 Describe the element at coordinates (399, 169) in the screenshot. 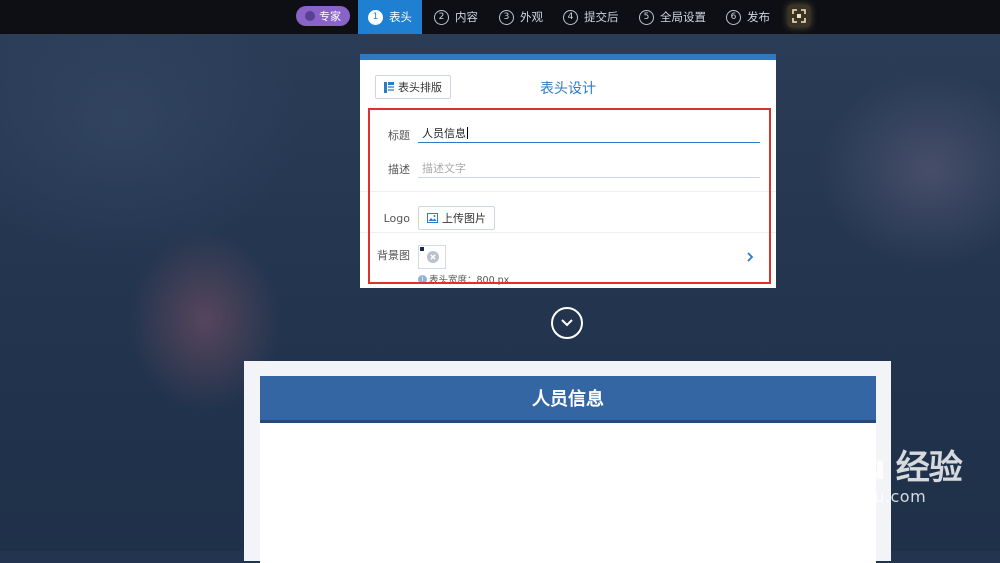

I see `description-label: 描述` at that location.